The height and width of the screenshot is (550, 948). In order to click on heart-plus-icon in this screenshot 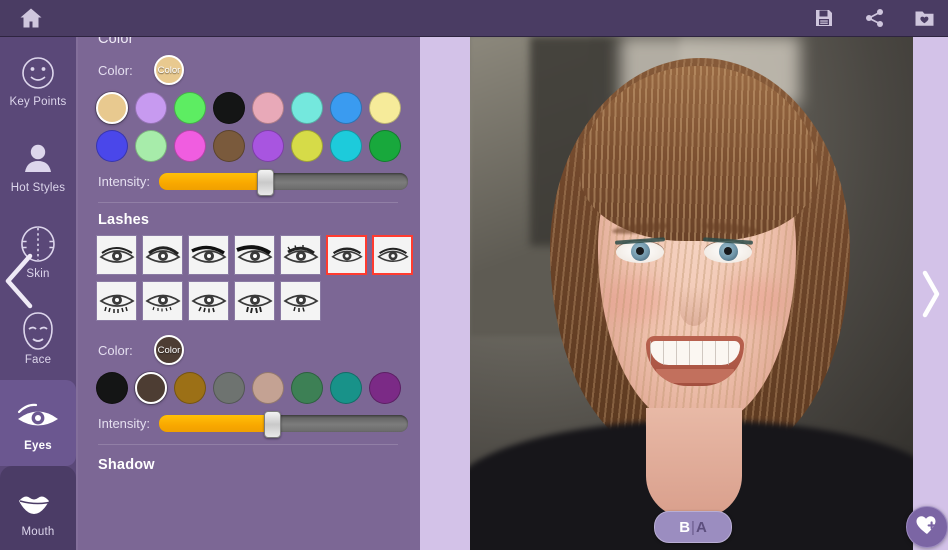, I will do `click(927, 527)`.